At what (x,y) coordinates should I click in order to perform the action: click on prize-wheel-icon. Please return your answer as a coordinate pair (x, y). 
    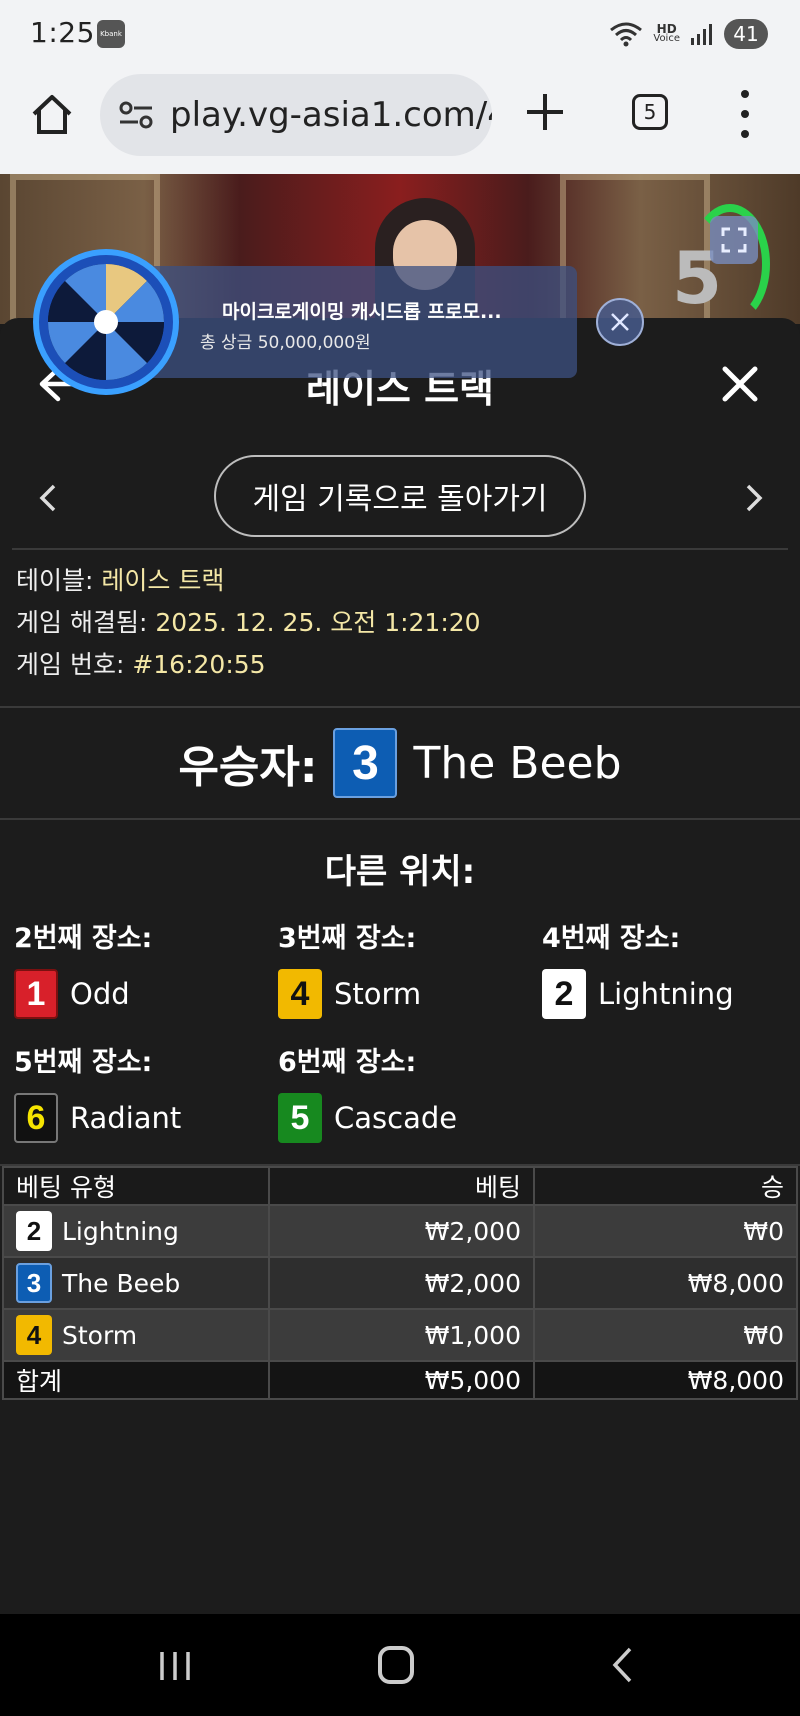
    Looking at the image, I should click on (106, 322).